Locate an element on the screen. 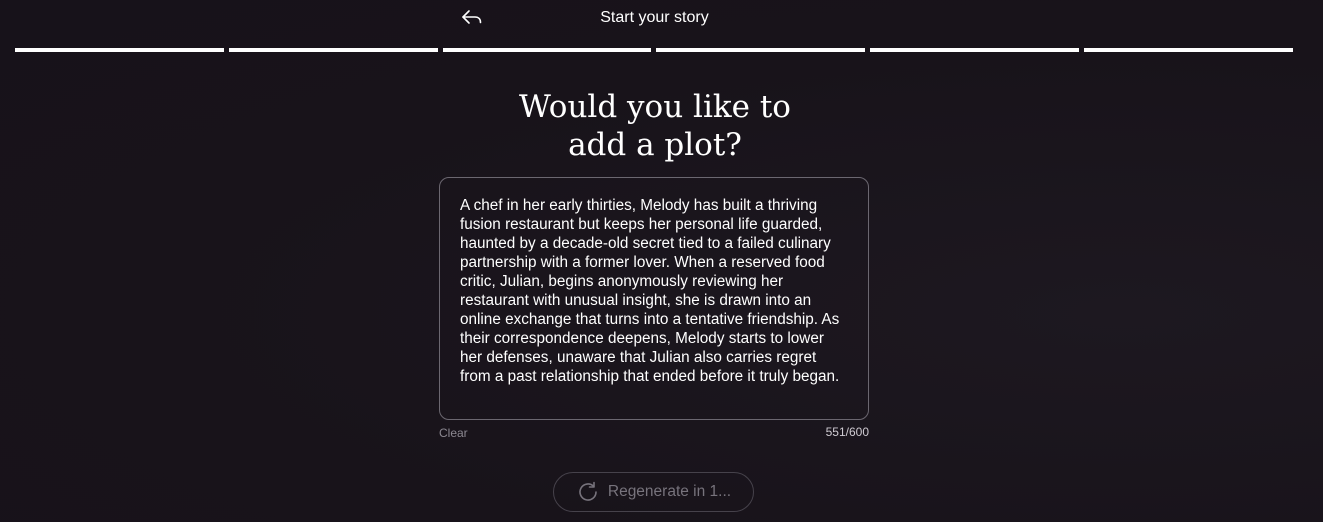 The height and width of the screenshot is (522, 1323). character-count: 551/600 is located at coordinates (847, 432).